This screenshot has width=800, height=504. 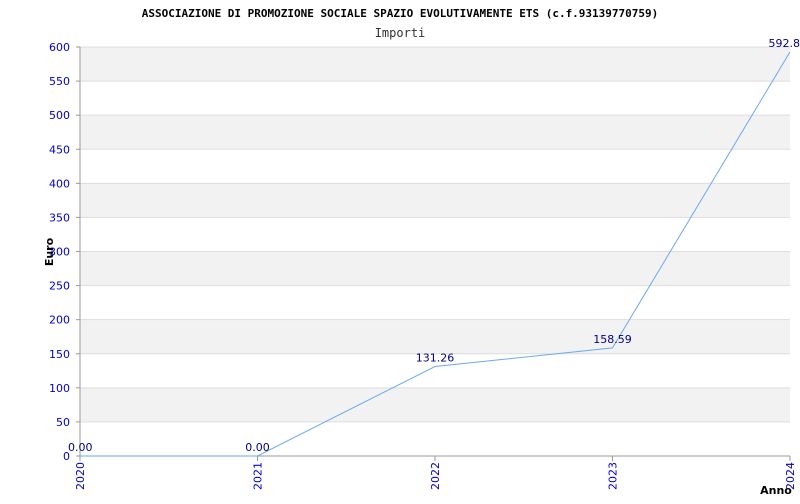 What do you see at coordinates (59, 217) in the screenshot?
I see `y-tick-label: 350` at bounding box center [59, 217].